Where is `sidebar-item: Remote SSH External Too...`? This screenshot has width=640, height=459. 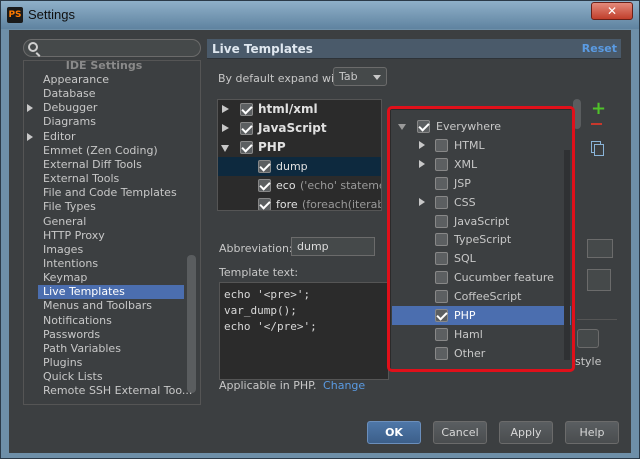
sidebar-item: Remote SSH External Too... is located at coordinates (117, 391).